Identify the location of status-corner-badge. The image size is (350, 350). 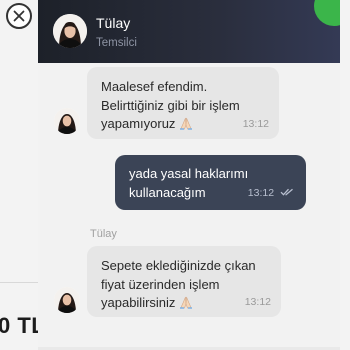
(327, 13).